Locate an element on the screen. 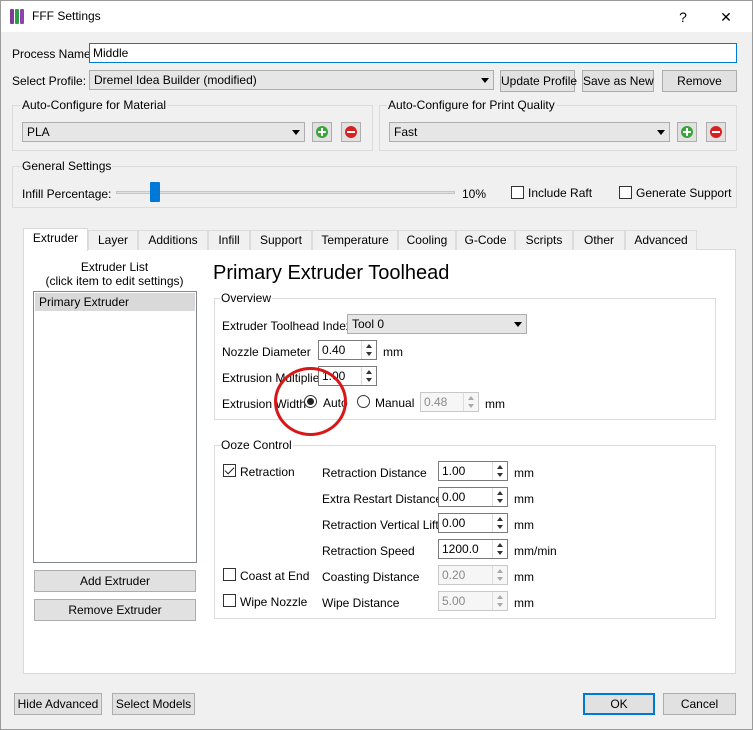 This screenshot has width=753, height=730. help-icon: ? is located at coordinates (683, 17).